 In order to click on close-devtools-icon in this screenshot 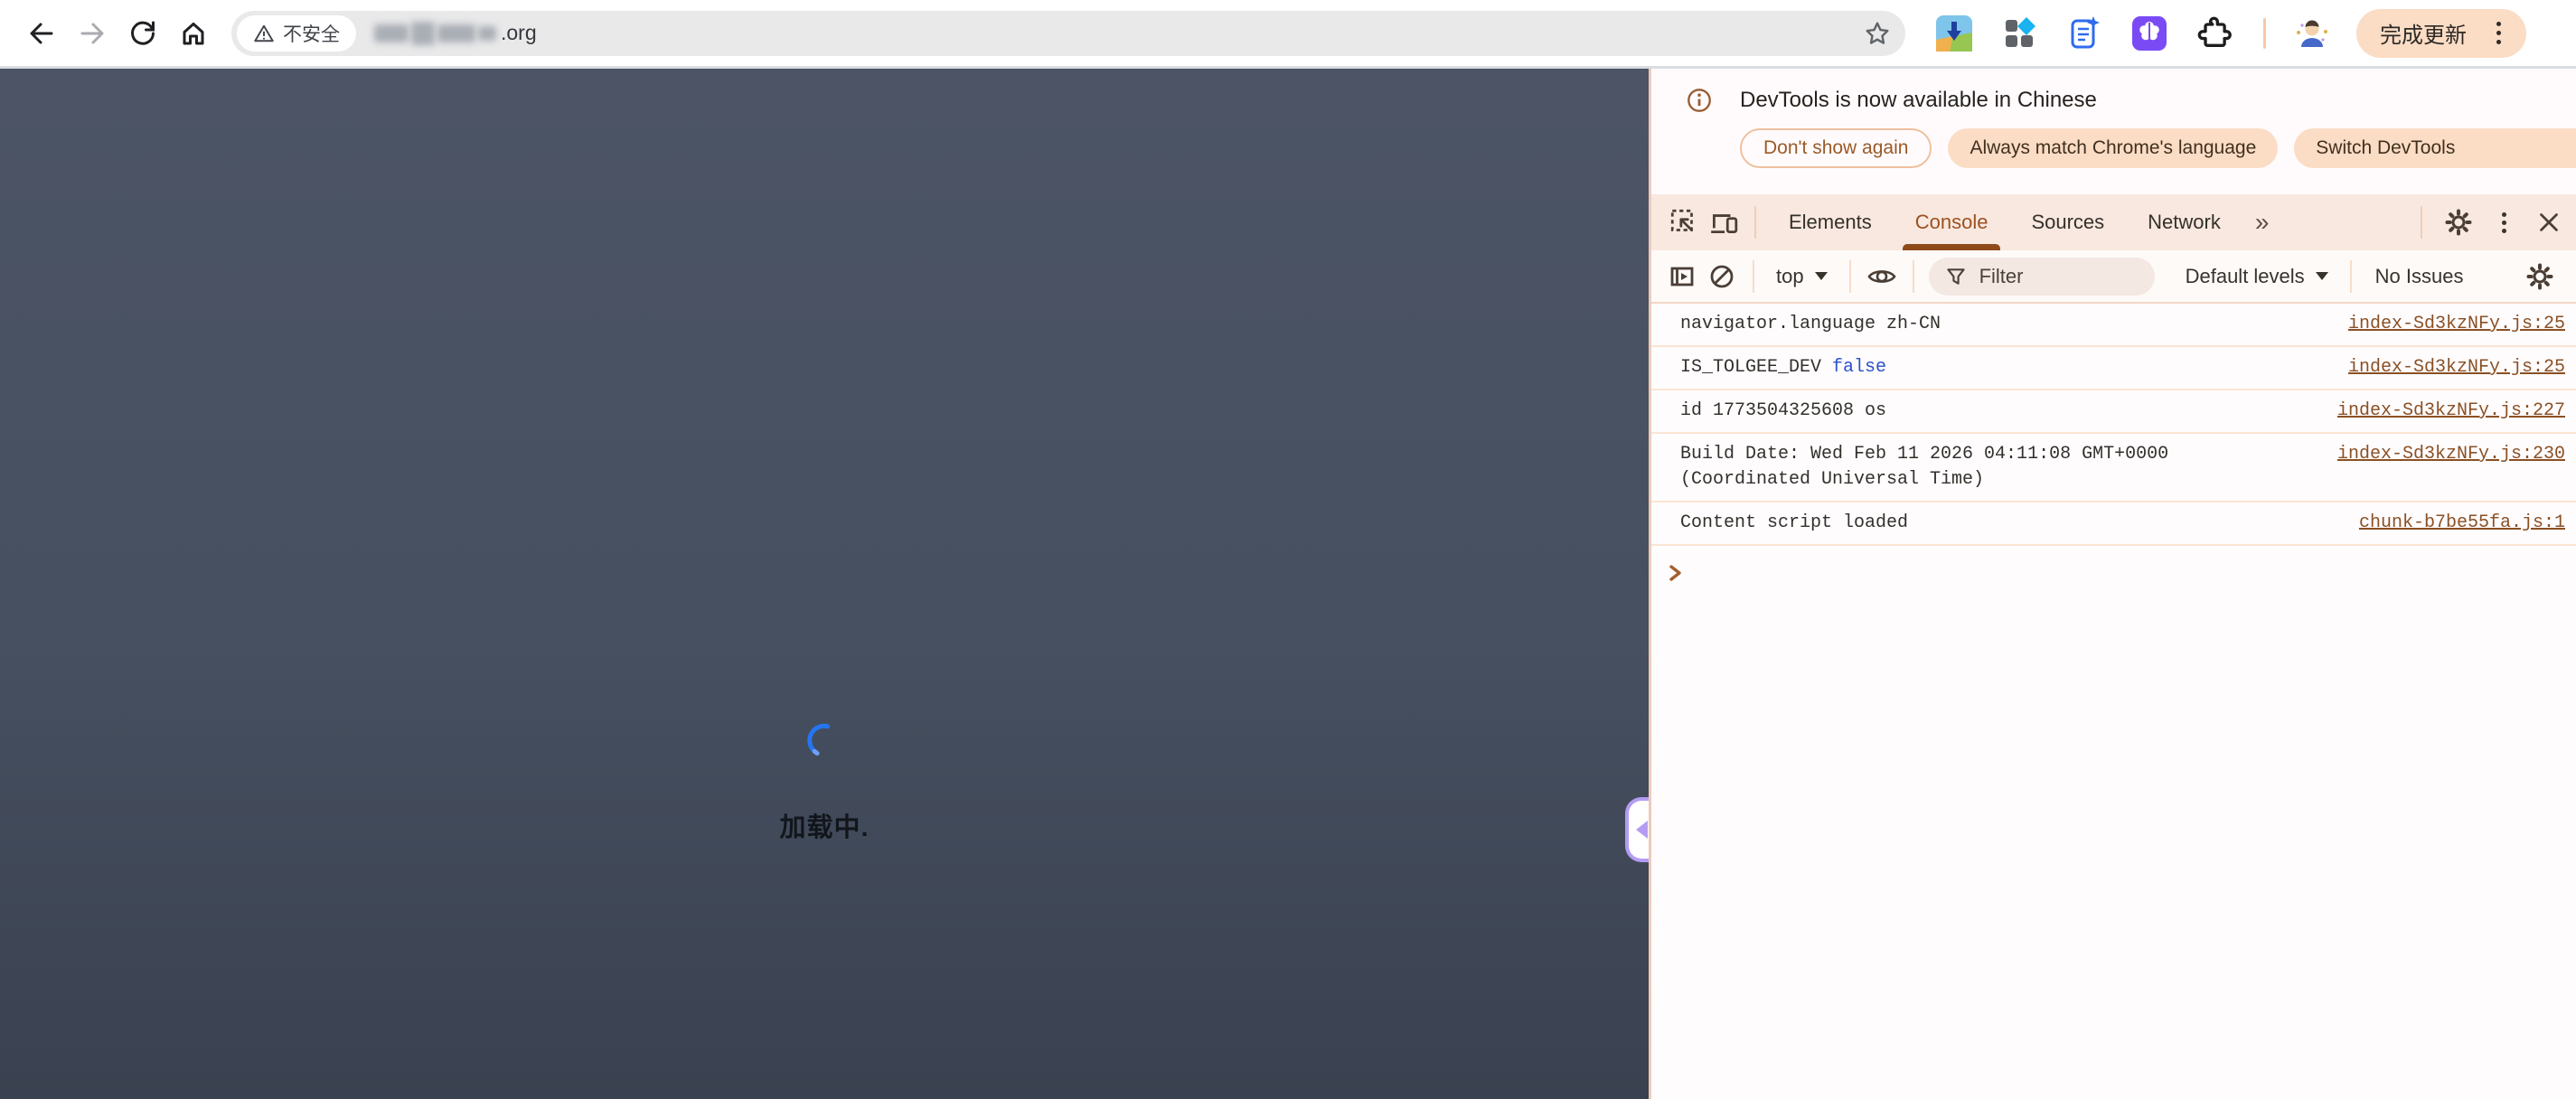, I will do `click(2549, 222)`.